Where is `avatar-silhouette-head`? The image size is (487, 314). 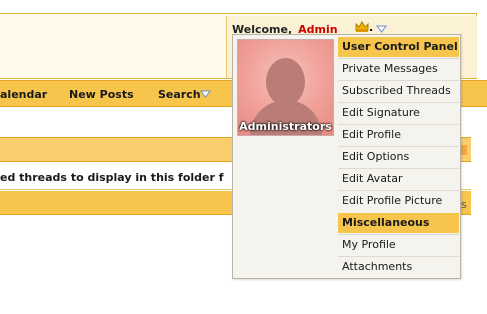
avatar-silhouette-head is located at coordinates (285, 82).